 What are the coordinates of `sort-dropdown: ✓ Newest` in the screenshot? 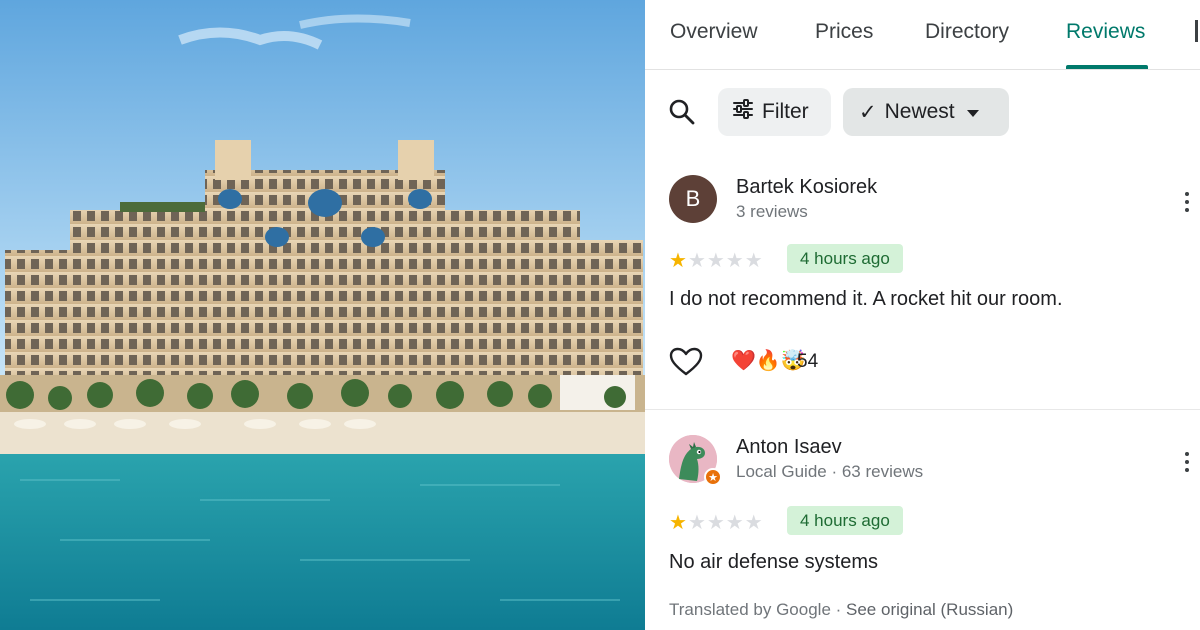 It's located at (926, 112).